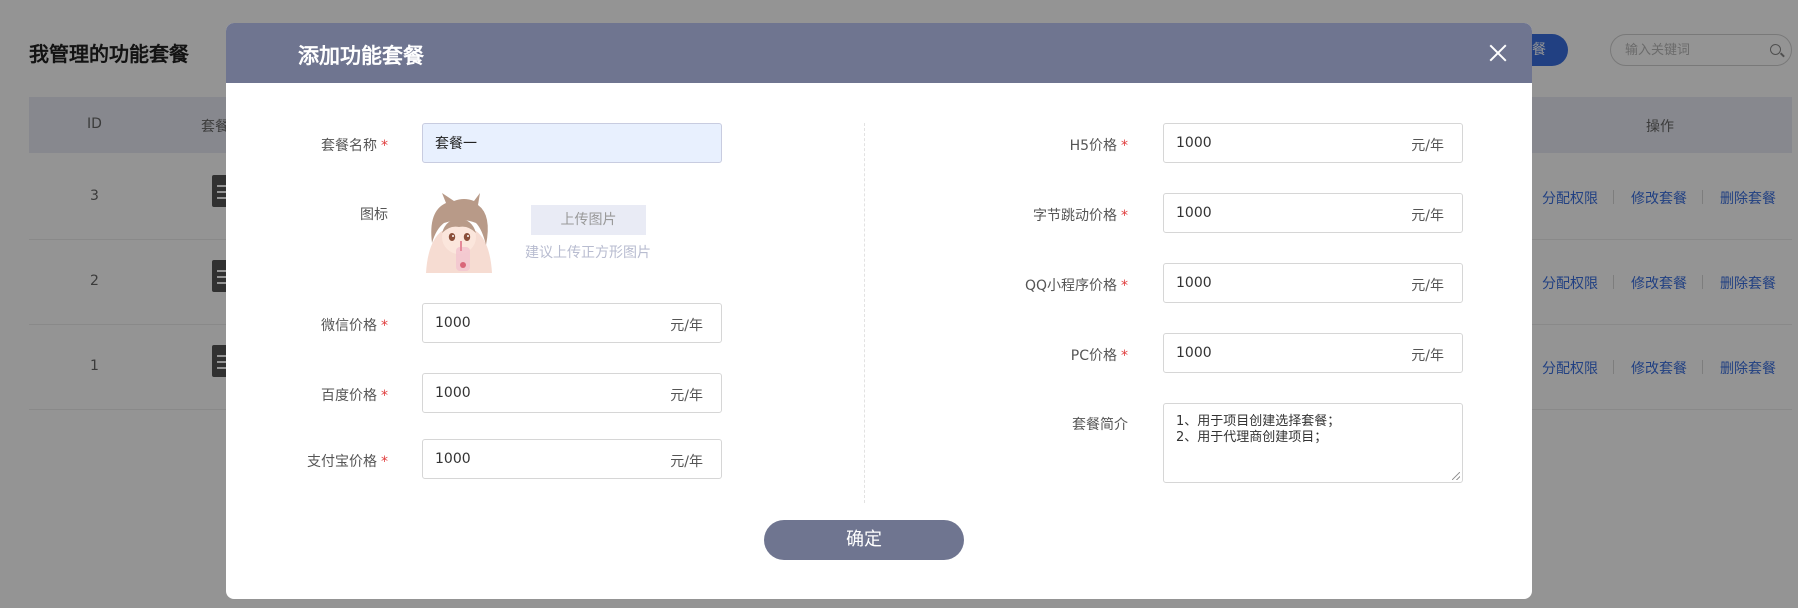 The width and height of the screenshot is (1798, 608). Describe the element at coordinates (361, 56) in the screenshot. I see `modal-title: 添加功能套餐` at that location.